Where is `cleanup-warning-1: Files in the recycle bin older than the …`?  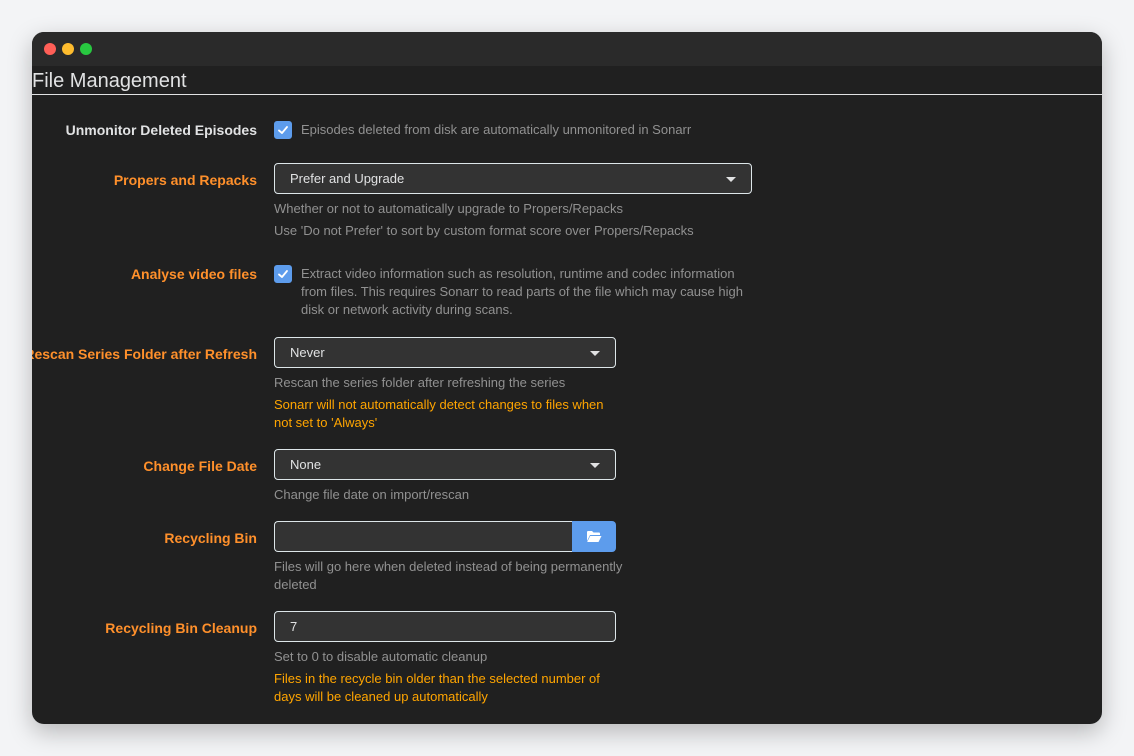 cleanup-warning-1: Files in the recycle bin older than the … is located at coordinates (437, 678).